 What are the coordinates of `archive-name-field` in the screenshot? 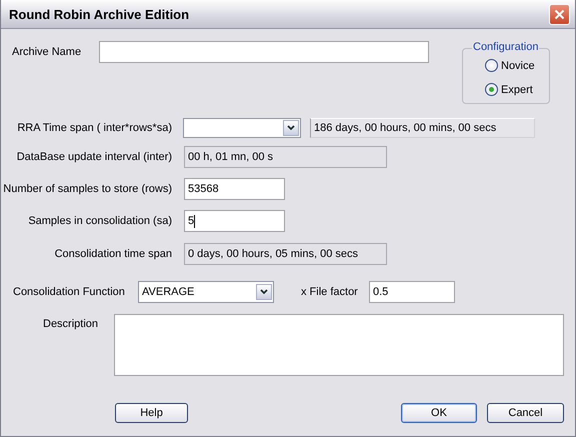 It's located at (264, 52).